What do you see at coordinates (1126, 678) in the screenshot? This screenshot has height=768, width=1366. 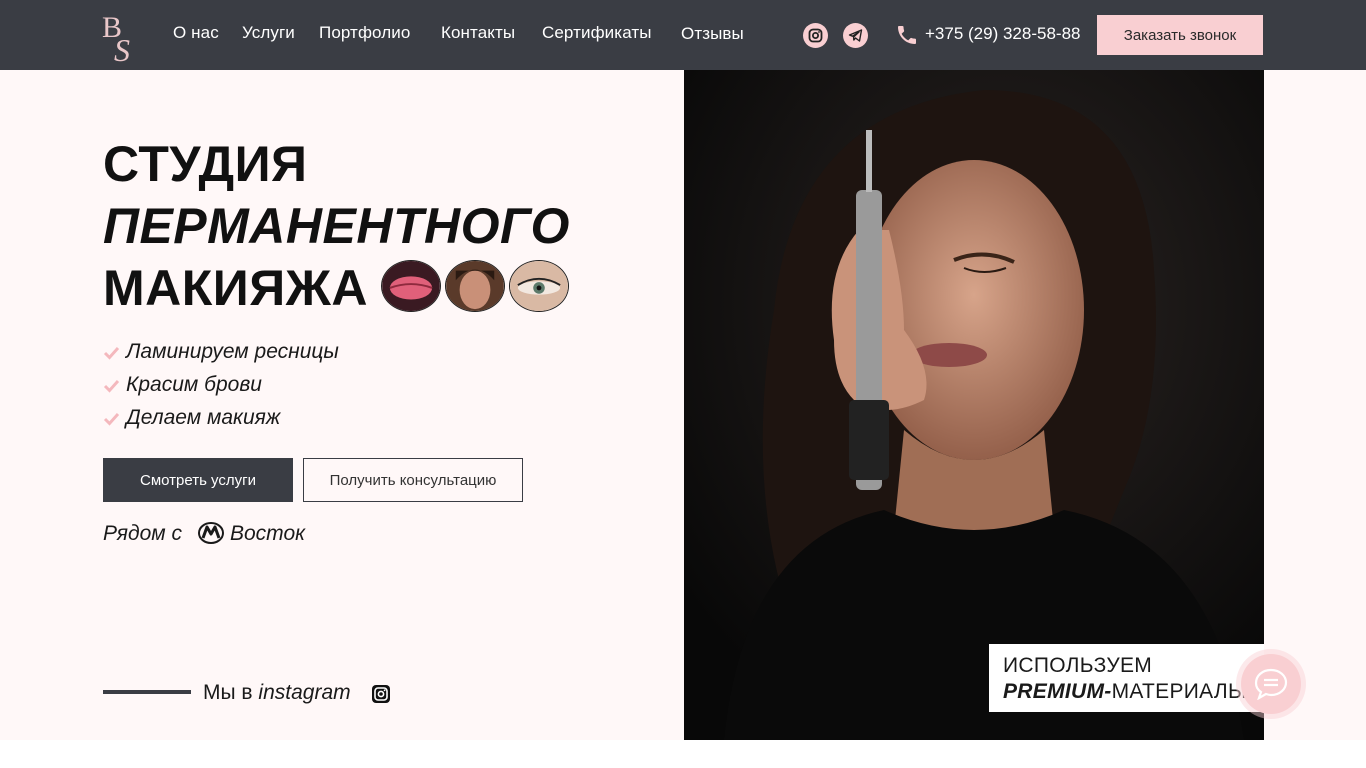 I see `premium-materials-badge: ИСПОЛЬЗУЕМ PREMIUM-МАТЕРИАЛЫ` at bounding box center [1126, 678].